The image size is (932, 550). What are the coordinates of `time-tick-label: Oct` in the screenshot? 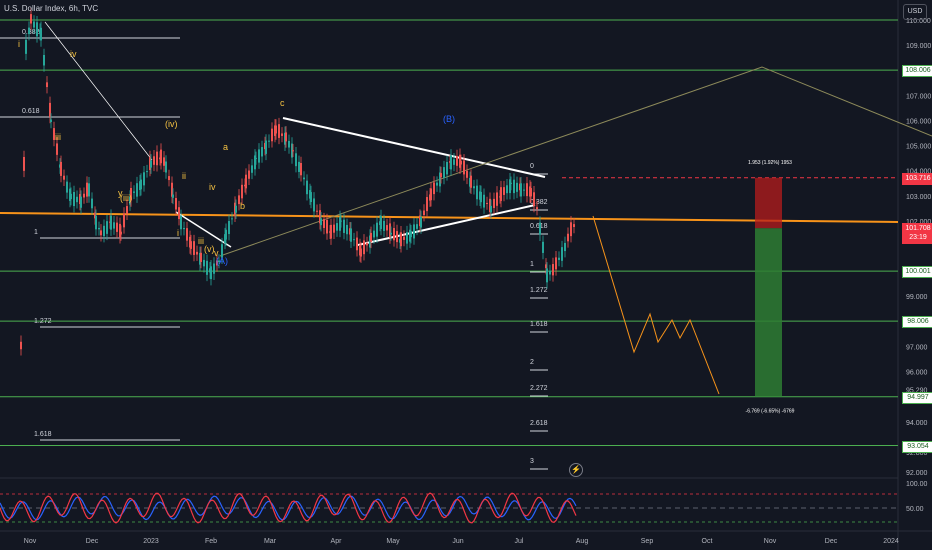 It's located at (707, 541).